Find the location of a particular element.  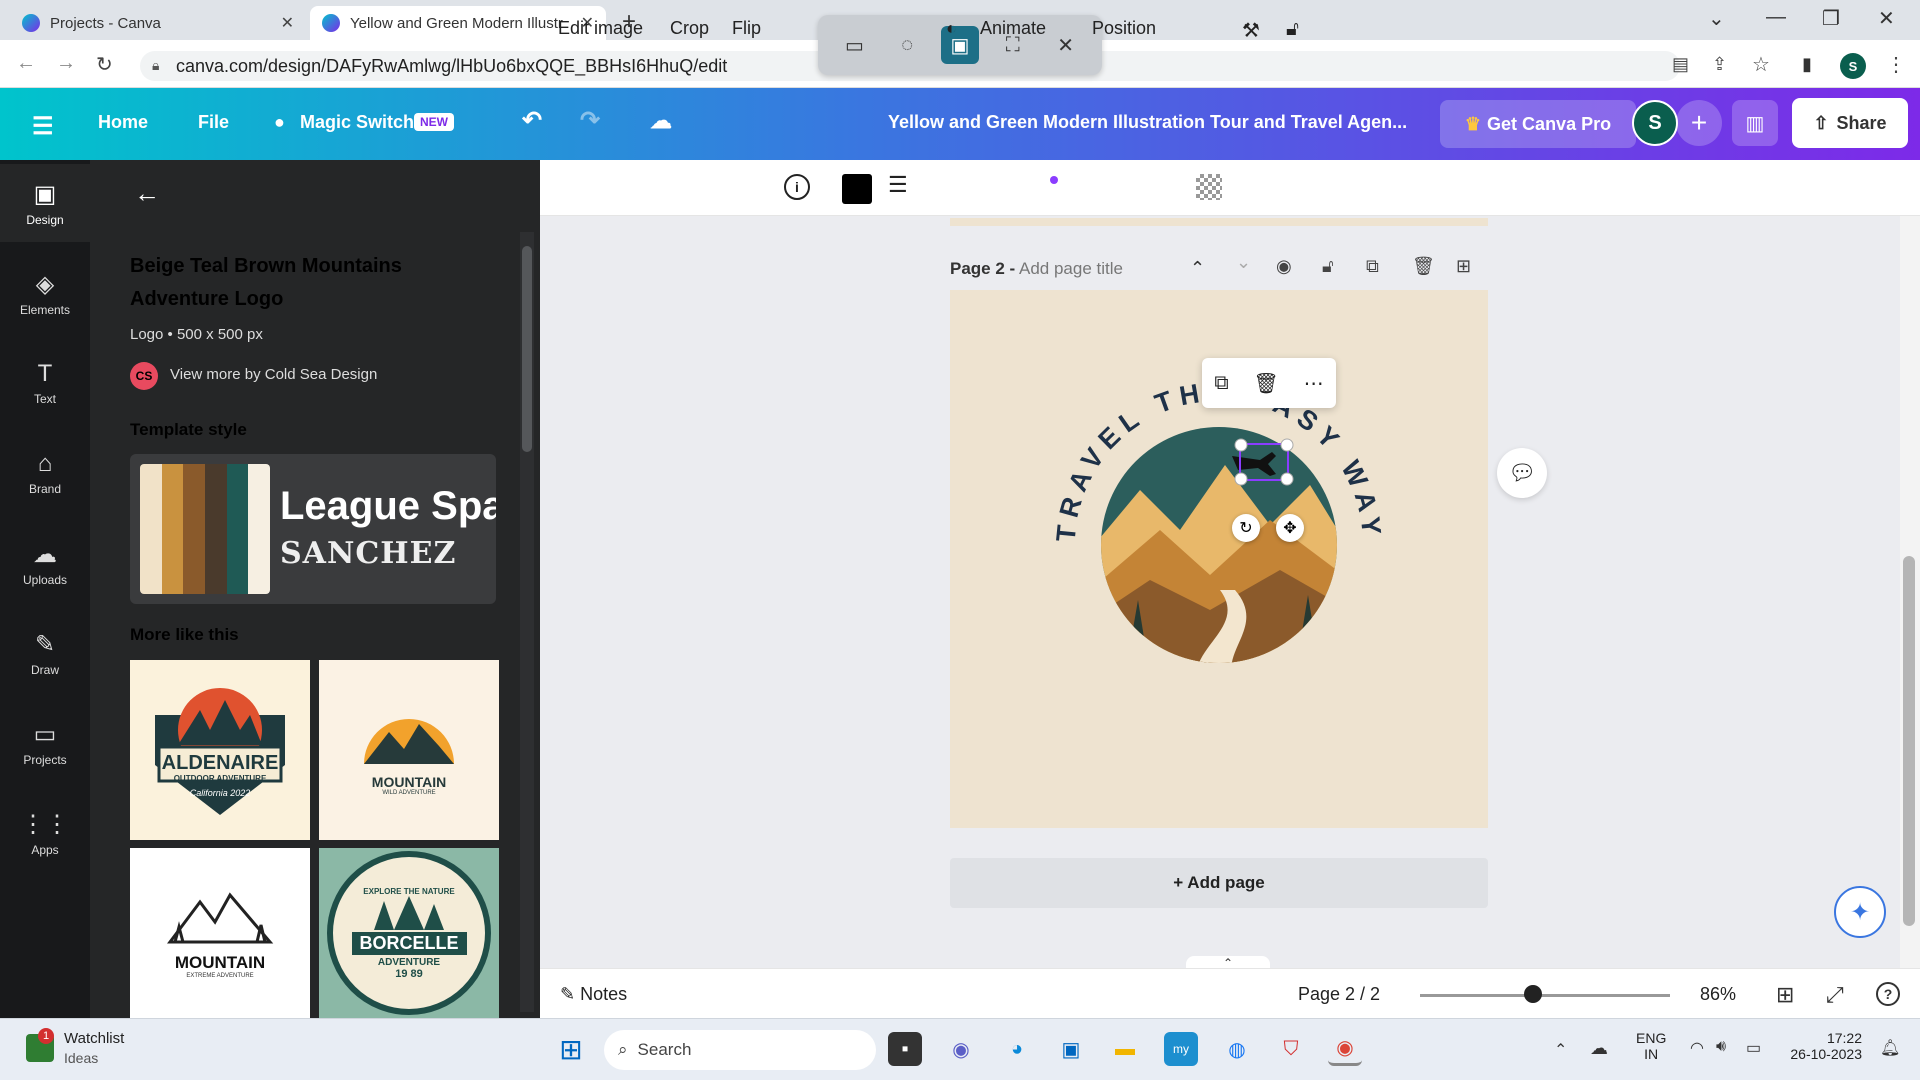

rail-elements: ◈ Elements is located at coordinates (45, 293).